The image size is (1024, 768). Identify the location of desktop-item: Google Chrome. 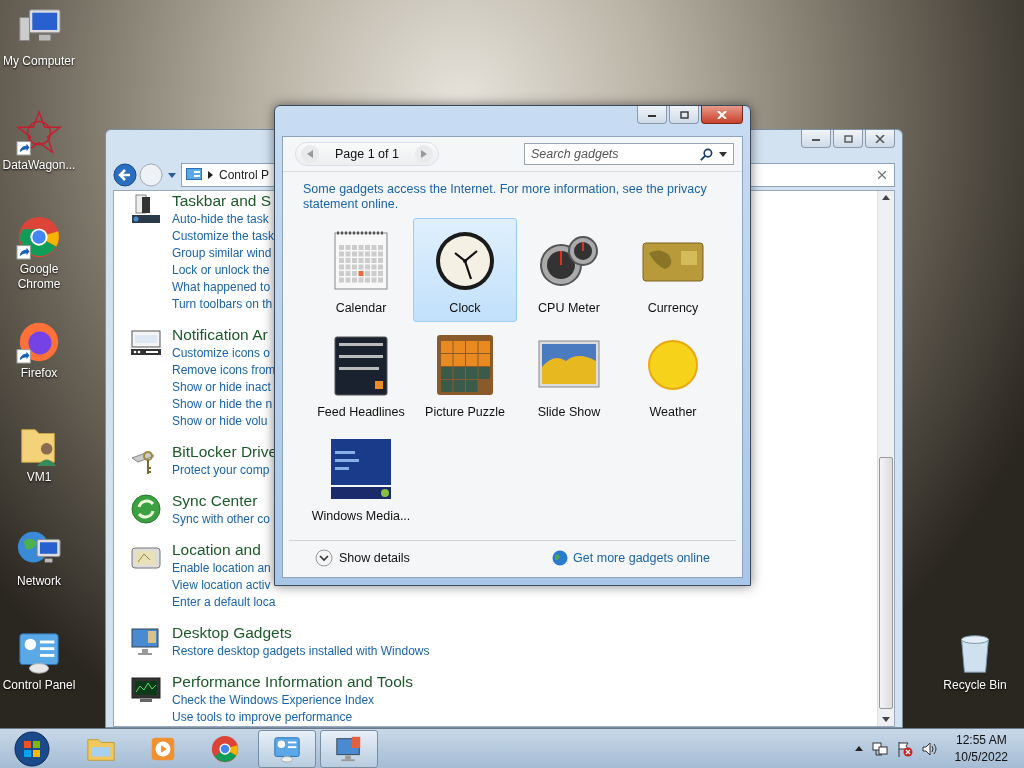
(39, 266).